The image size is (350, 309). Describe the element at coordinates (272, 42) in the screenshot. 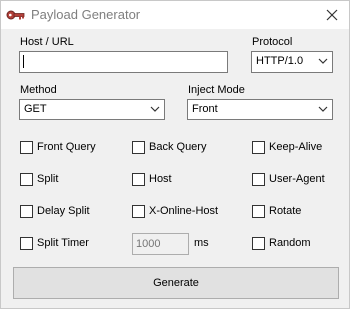

I see `protocol-label: Protocol` at that location.